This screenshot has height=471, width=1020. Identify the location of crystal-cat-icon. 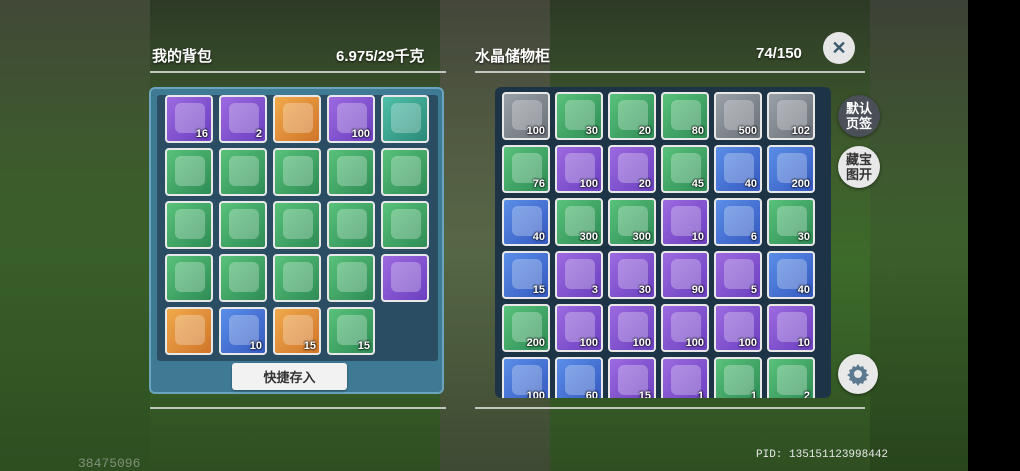
(190, 330).